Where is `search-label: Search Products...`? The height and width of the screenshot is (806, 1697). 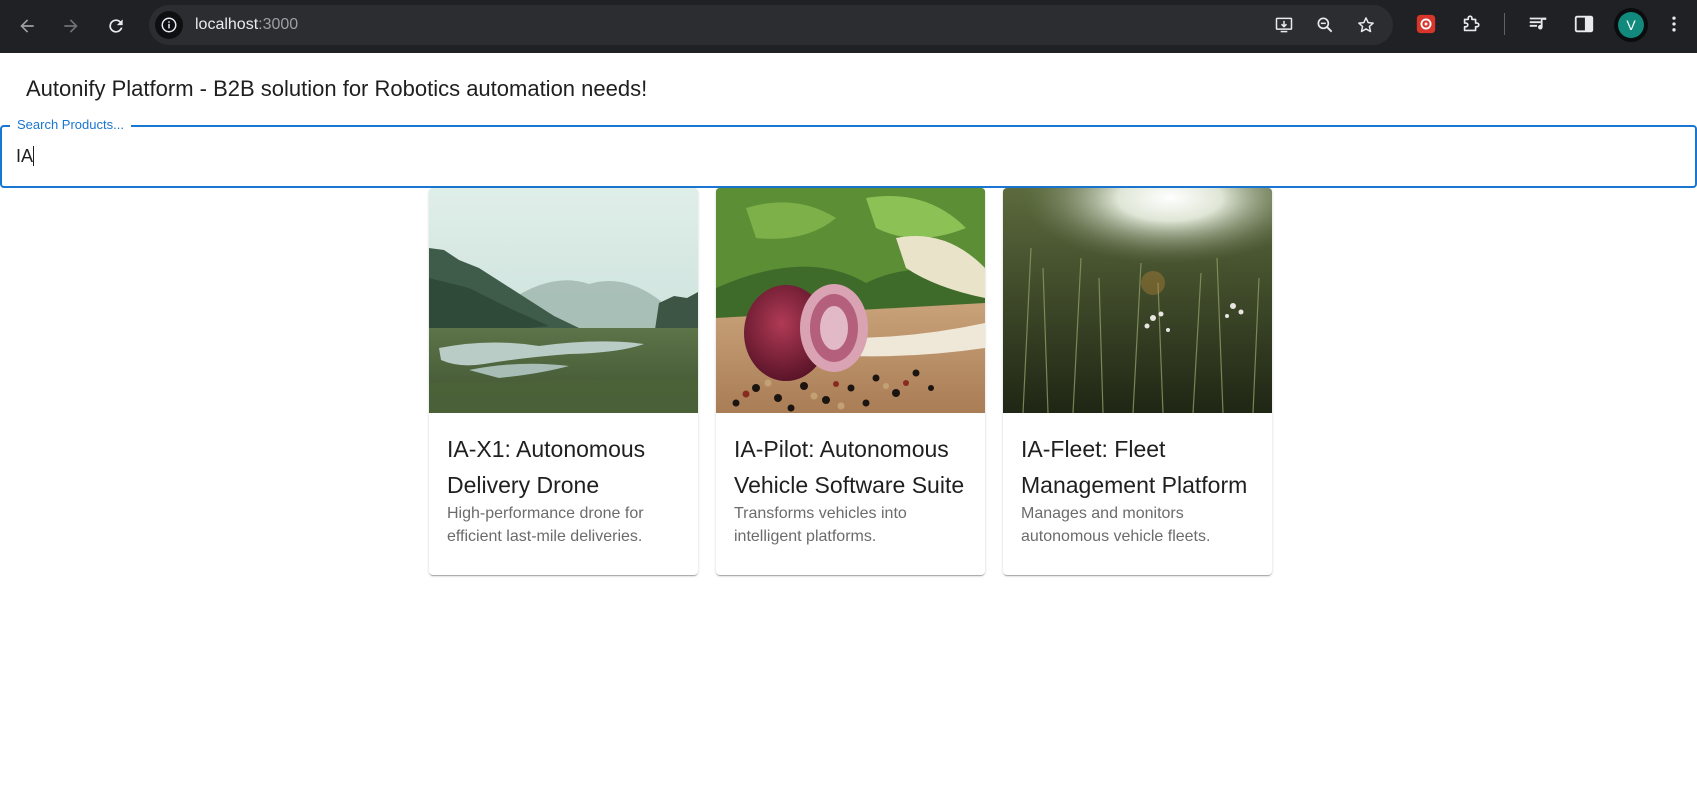 search-label: Search Products... is located at coordinates (70, 124).